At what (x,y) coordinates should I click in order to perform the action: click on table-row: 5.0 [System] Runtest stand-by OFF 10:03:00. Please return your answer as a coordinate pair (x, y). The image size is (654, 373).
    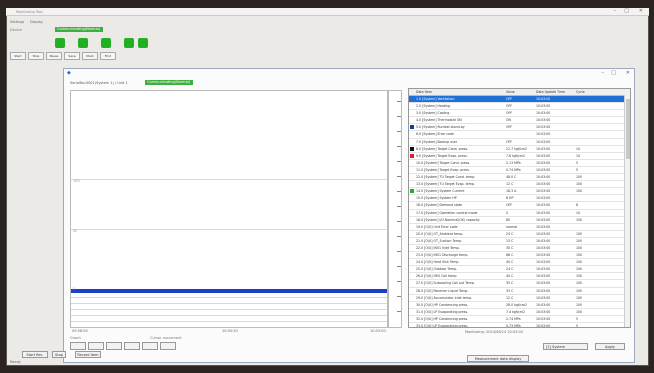
    Looking at the image, I should click on (519, 128).